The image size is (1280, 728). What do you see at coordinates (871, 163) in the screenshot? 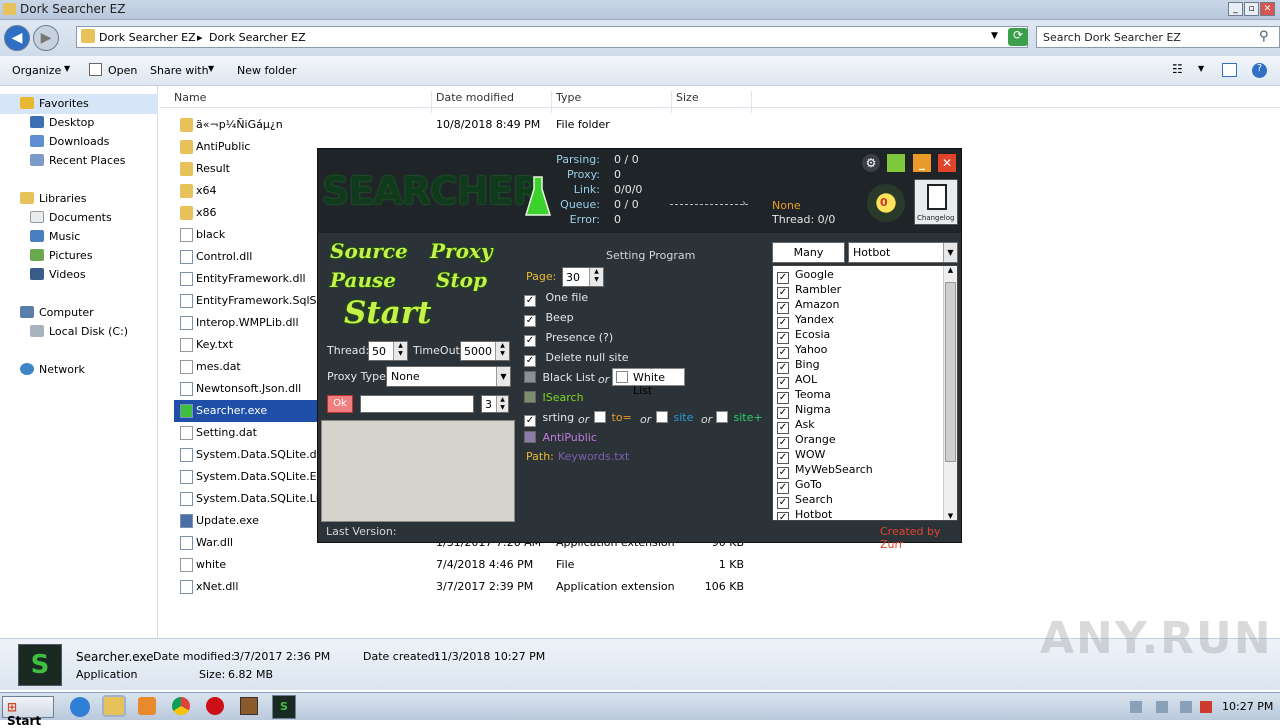
I see `settings-gear-icon: ⚙` at bounding box center [871, 163].